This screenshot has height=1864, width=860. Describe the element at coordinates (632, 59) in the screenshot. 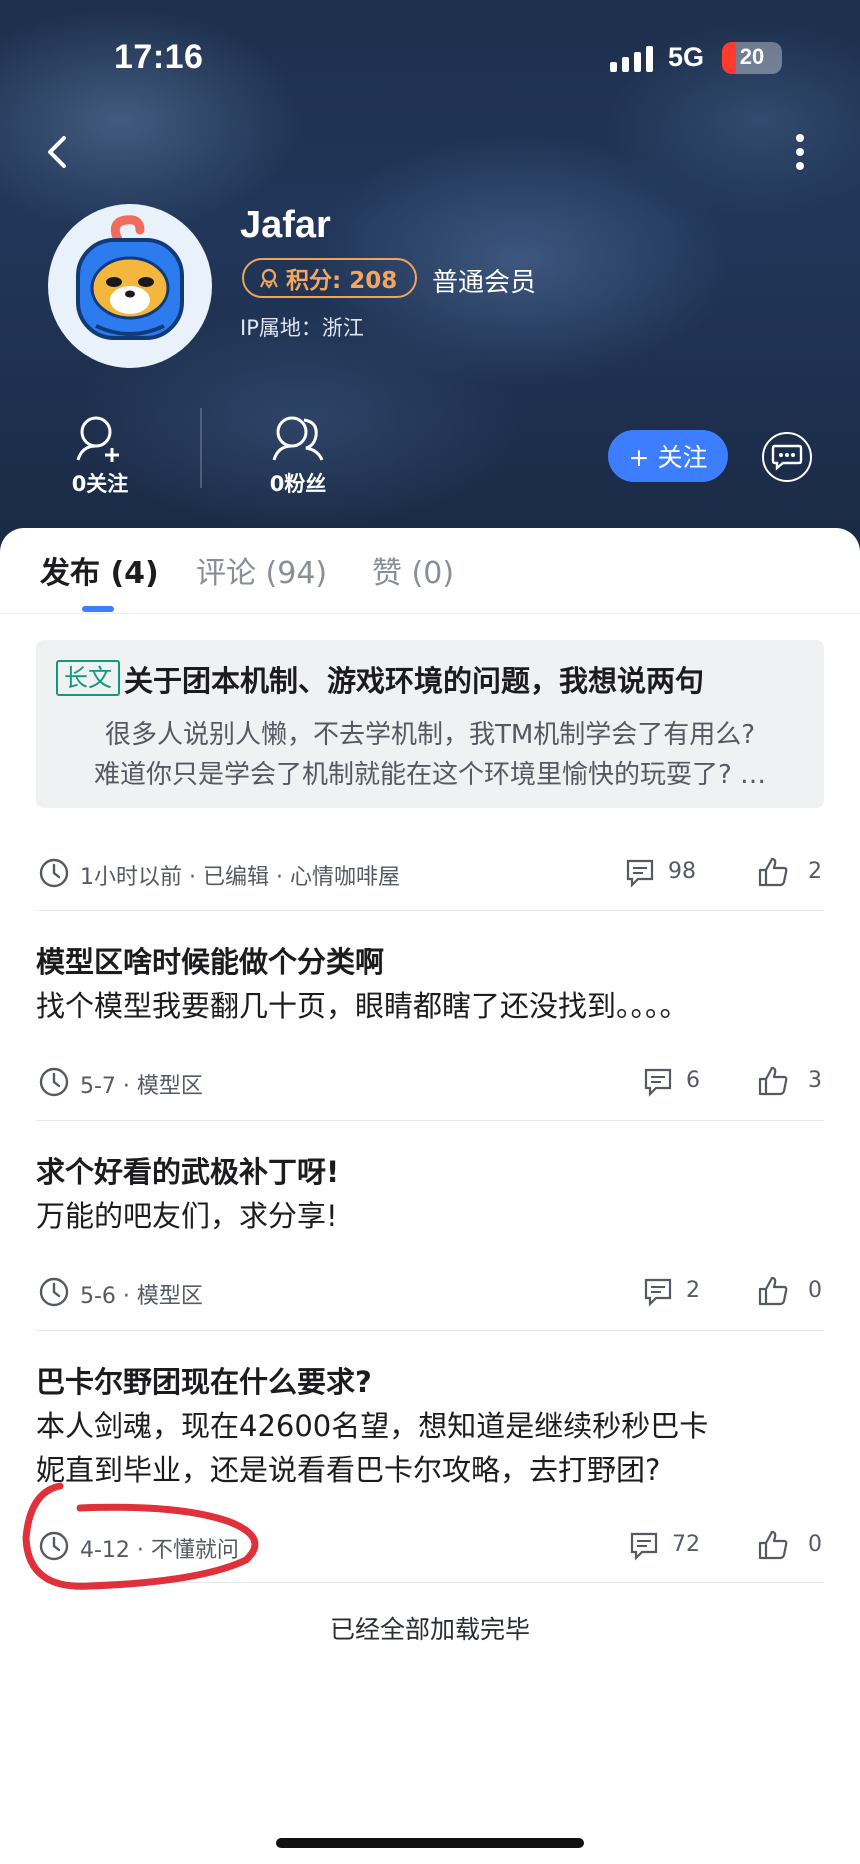

I see `signal-icon` at that location.